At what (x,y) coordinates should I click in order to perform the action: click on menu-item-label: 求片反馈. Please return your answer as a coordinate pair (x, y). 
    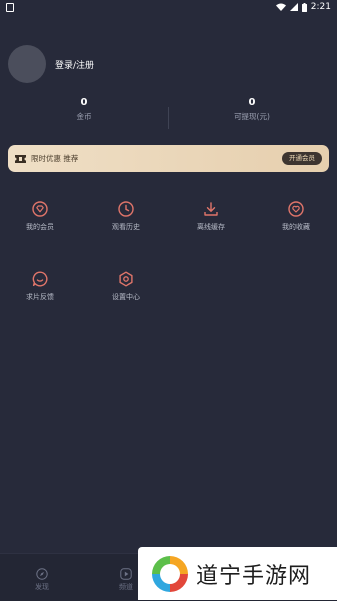
    Looking at the image, I should click on (40, 297).